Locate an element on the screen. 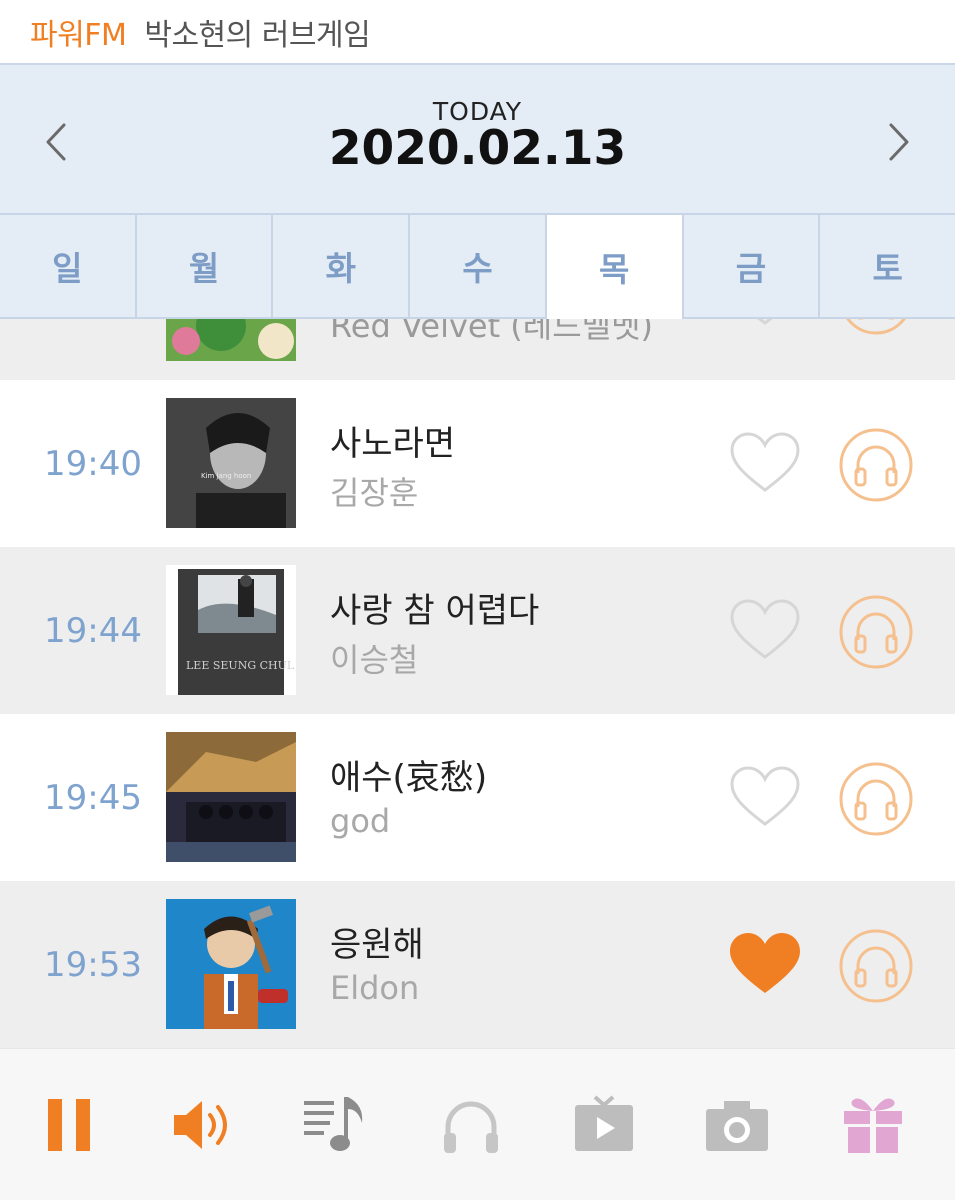  bottom-toolbar is located at coordinates (477, 1124).